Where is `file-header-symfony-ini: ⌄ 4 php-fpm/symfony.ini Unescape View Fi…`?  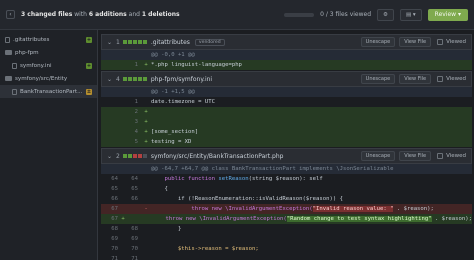
file-header-symfony-ini: ⌄ 4 php-fpm/symfony.ini Unescape View Fi… is located at coordinates (286, 79).